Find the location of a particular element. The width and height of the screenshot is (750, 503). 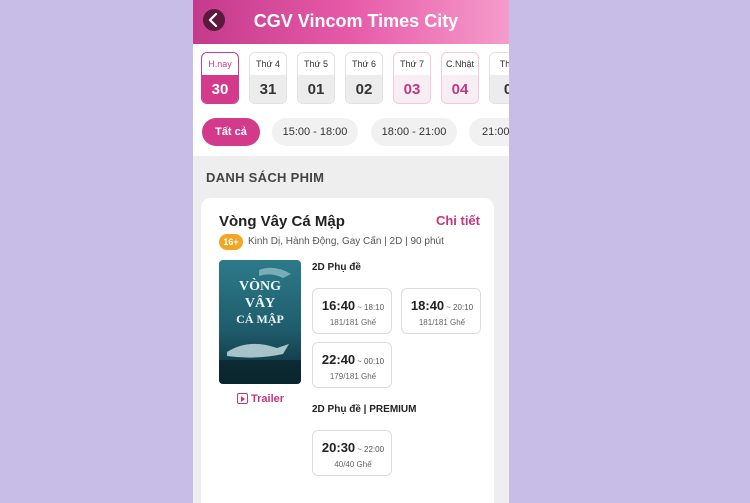

date-tab-today: H.nay 30 is located at coordinates (220, 78).